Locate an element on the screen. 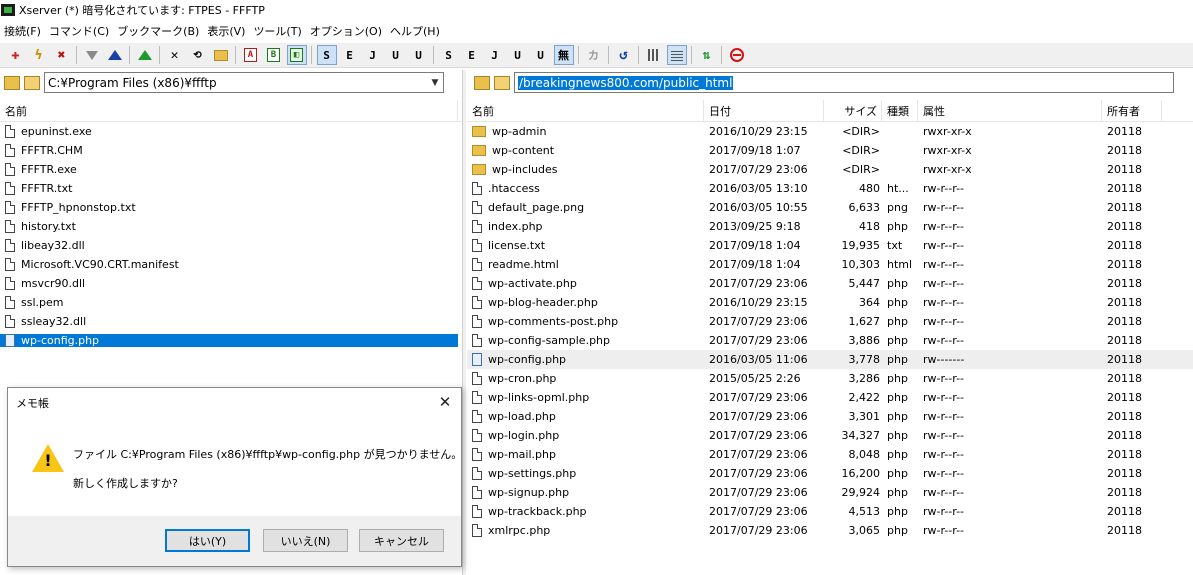 Image resolution: width=1193 pixels, height=575 pixels. remote-col-name: 名前 is located at coordinates (585, 111).